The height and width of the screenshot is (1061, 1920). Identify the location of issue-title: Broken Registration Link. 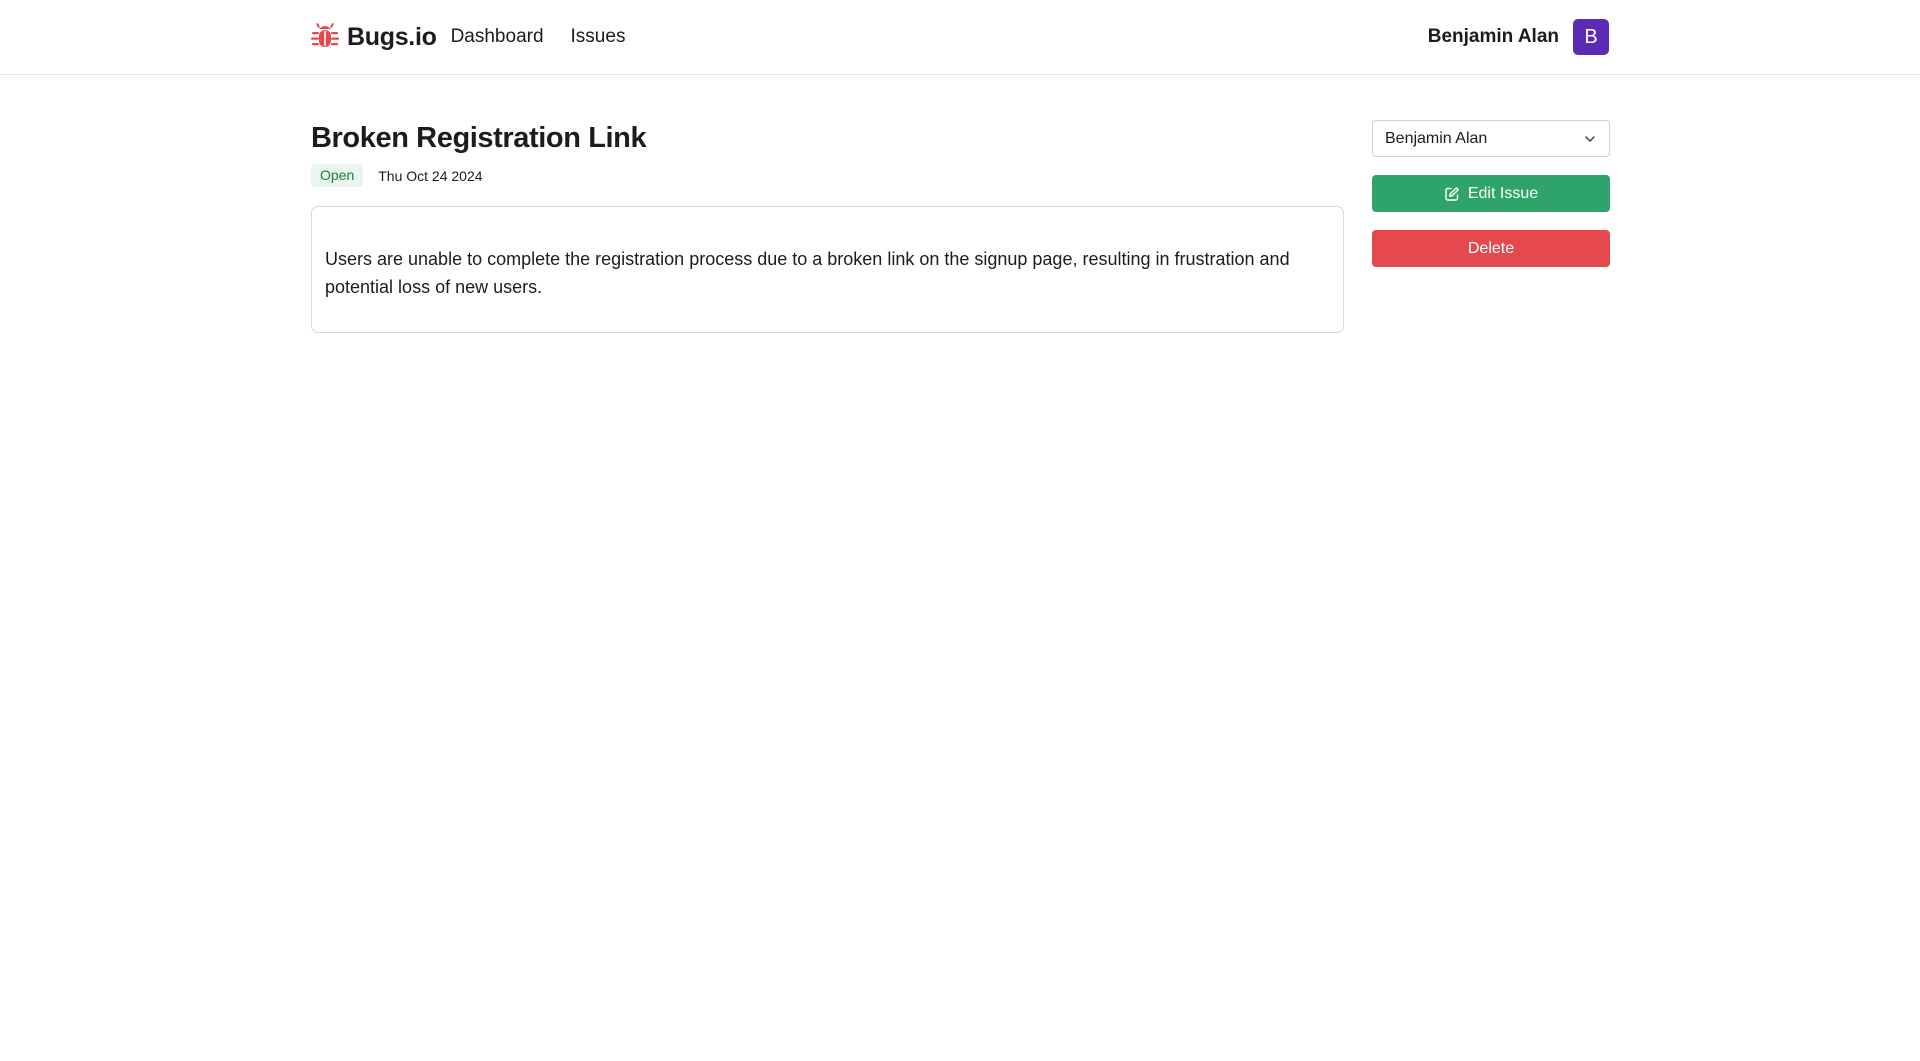
(479, 138).